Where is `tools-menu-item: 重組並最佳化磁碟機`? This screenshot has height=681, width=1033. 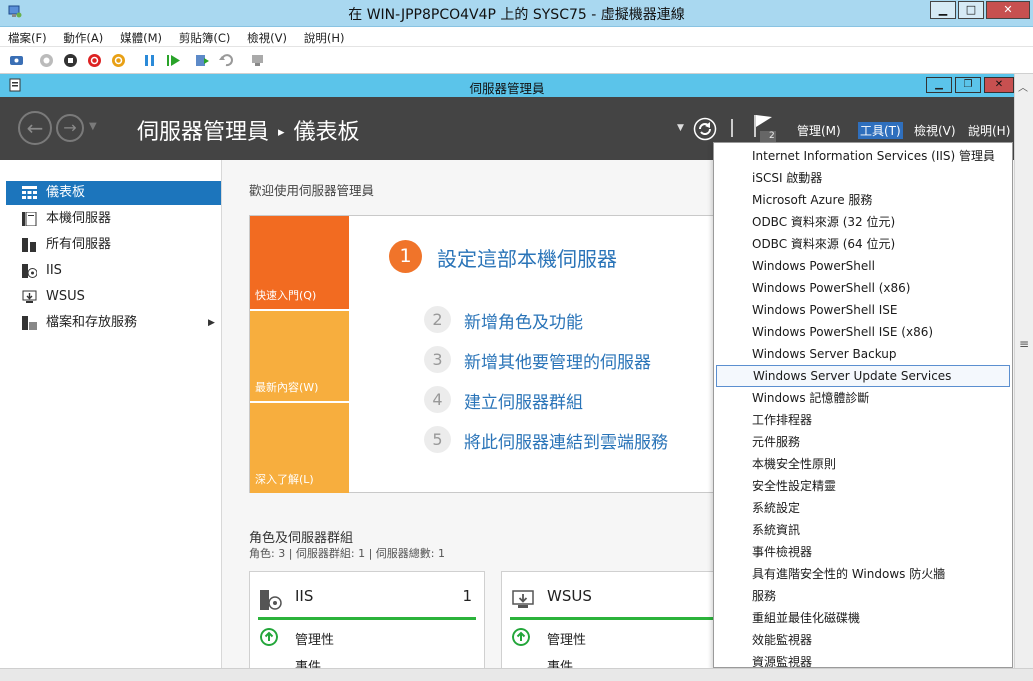 tools-menu-item: 重組並最佳化磁碟機 is located at coordinates (863, 618).